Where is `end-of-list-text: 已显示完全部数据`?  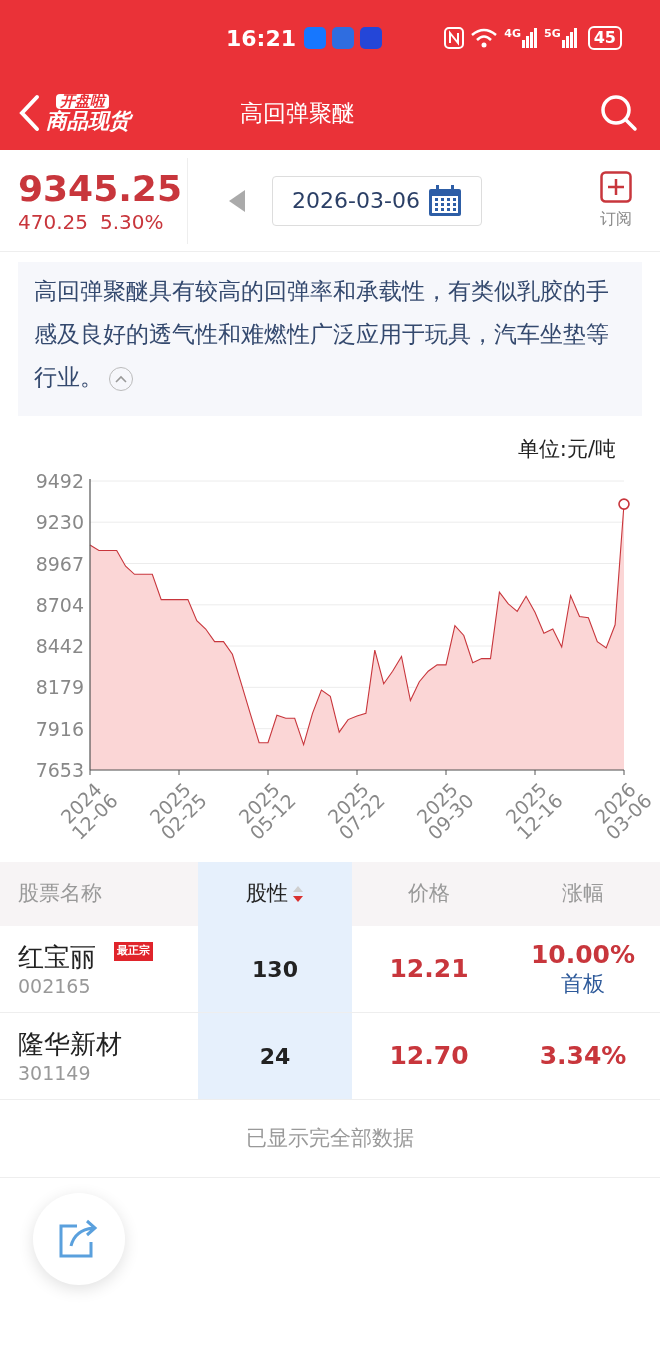
end-of-list-text: 已显示完全部数据 is located at coordinates (330, 1138).